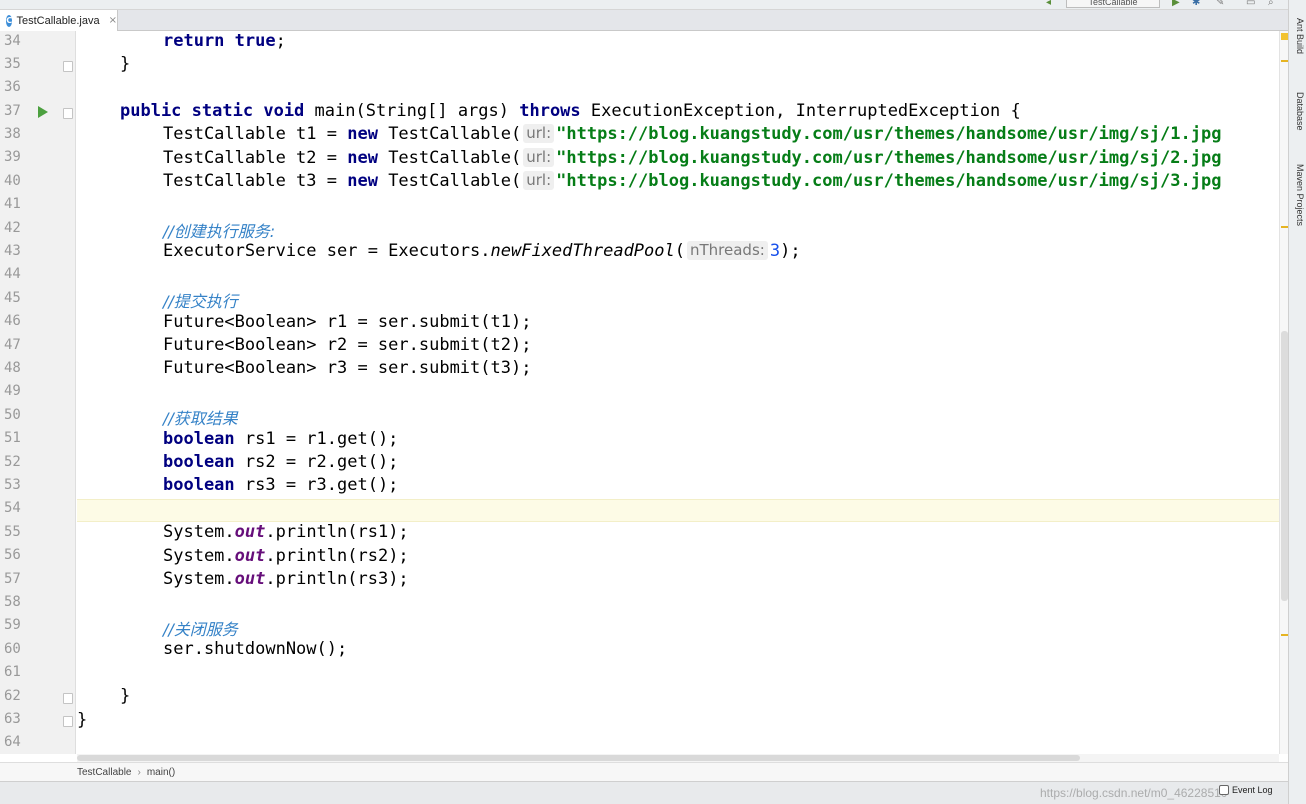  Describe the element at coordinates (104, 772) in the screenshot. I see `breadcrumb-item-class: TestCallable` at that location.